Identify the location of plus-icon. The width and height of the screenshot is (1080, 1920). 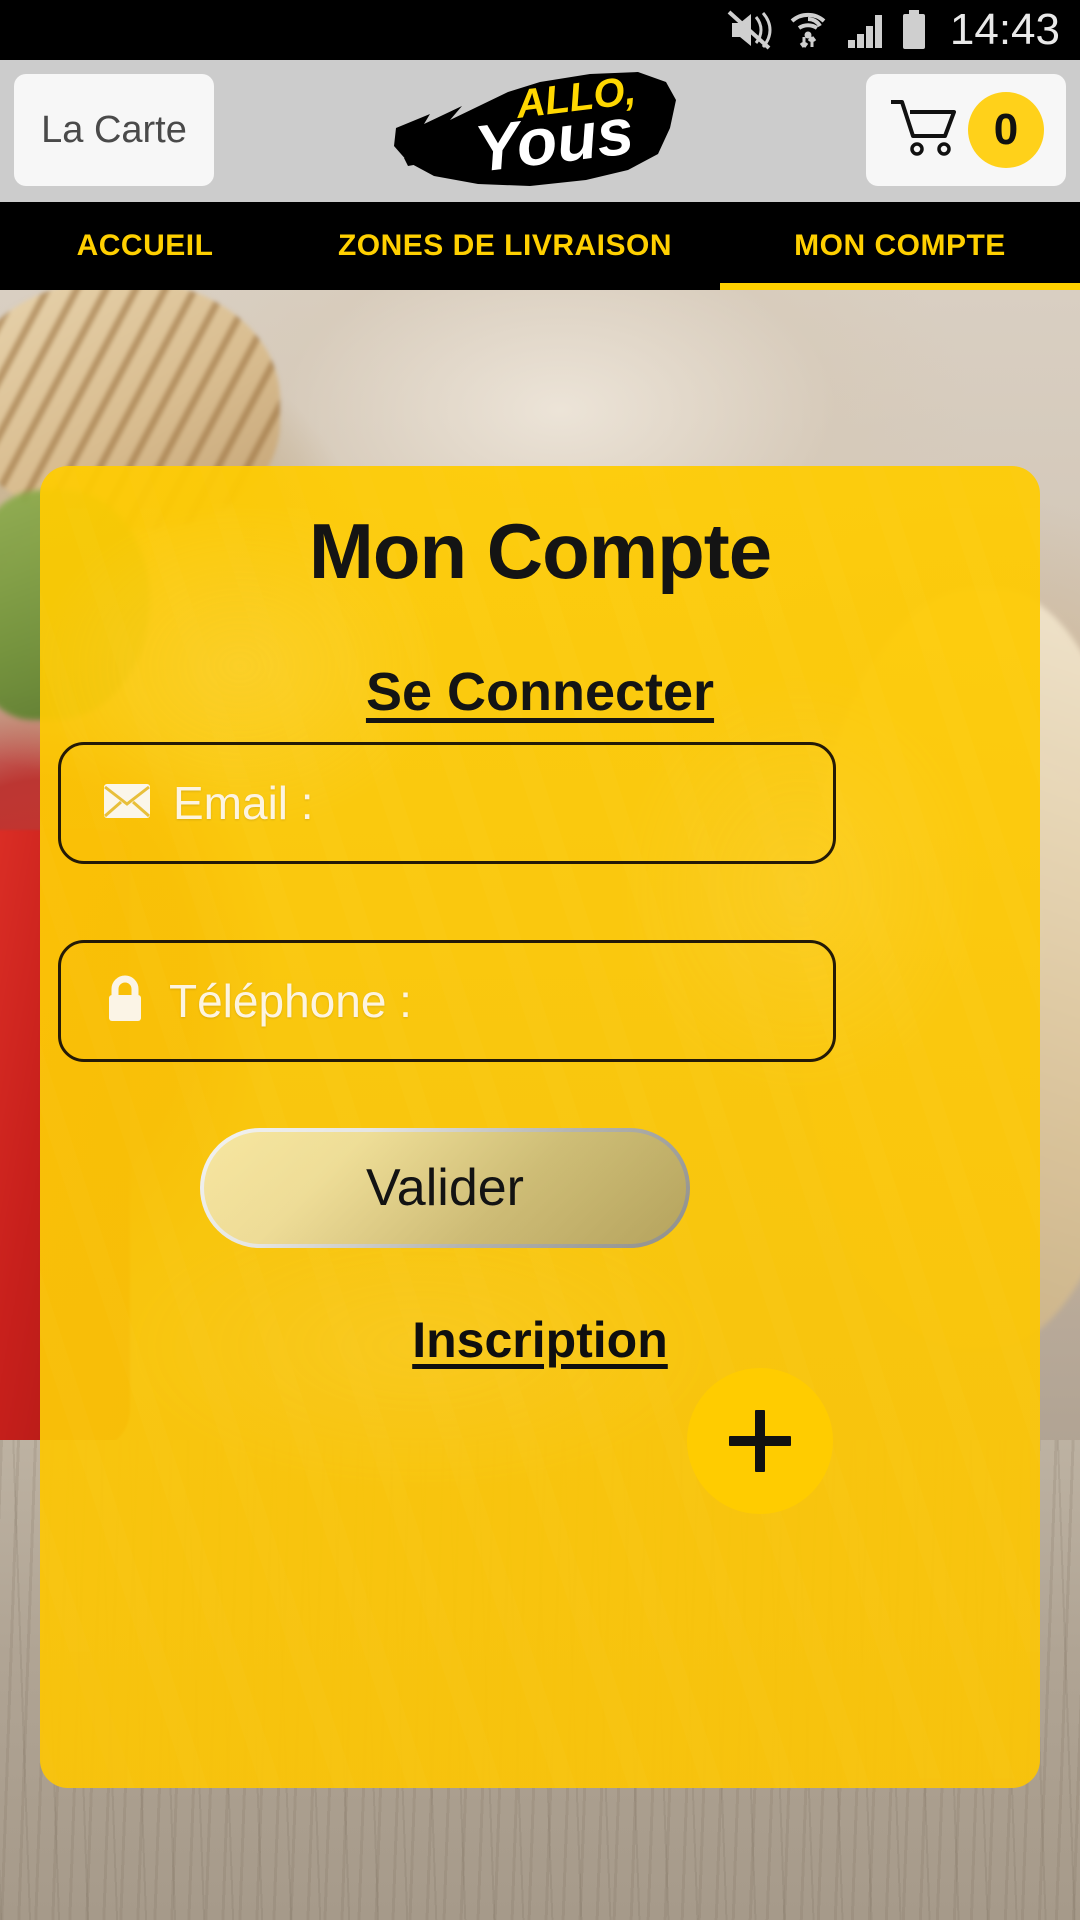
(760, 1441).